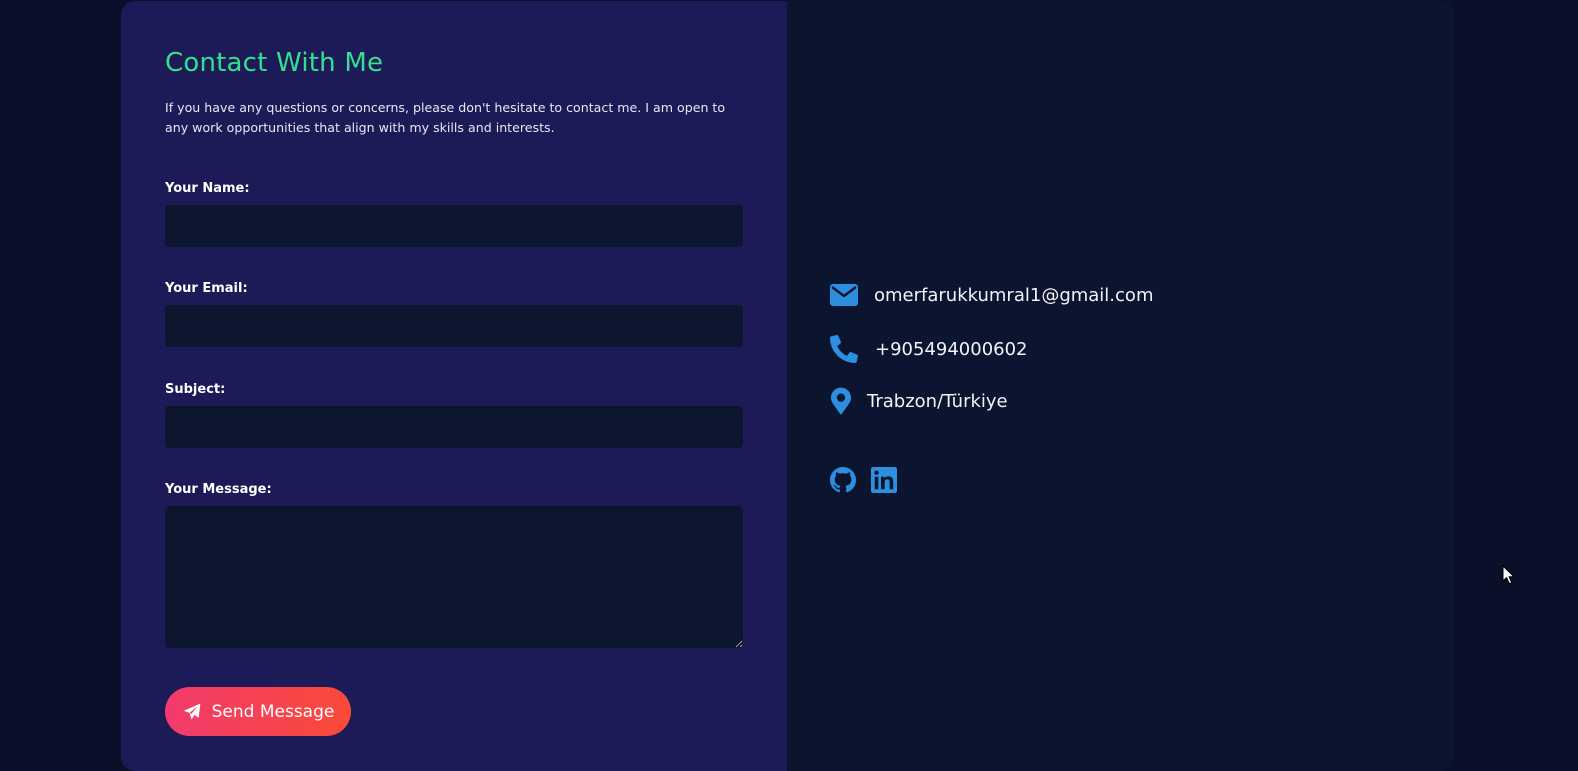 The image size is (1578, 771). What do you see at coordinates (454, 427) in the screenshot?
I see `subject-input` at bounding box center [454, 427].